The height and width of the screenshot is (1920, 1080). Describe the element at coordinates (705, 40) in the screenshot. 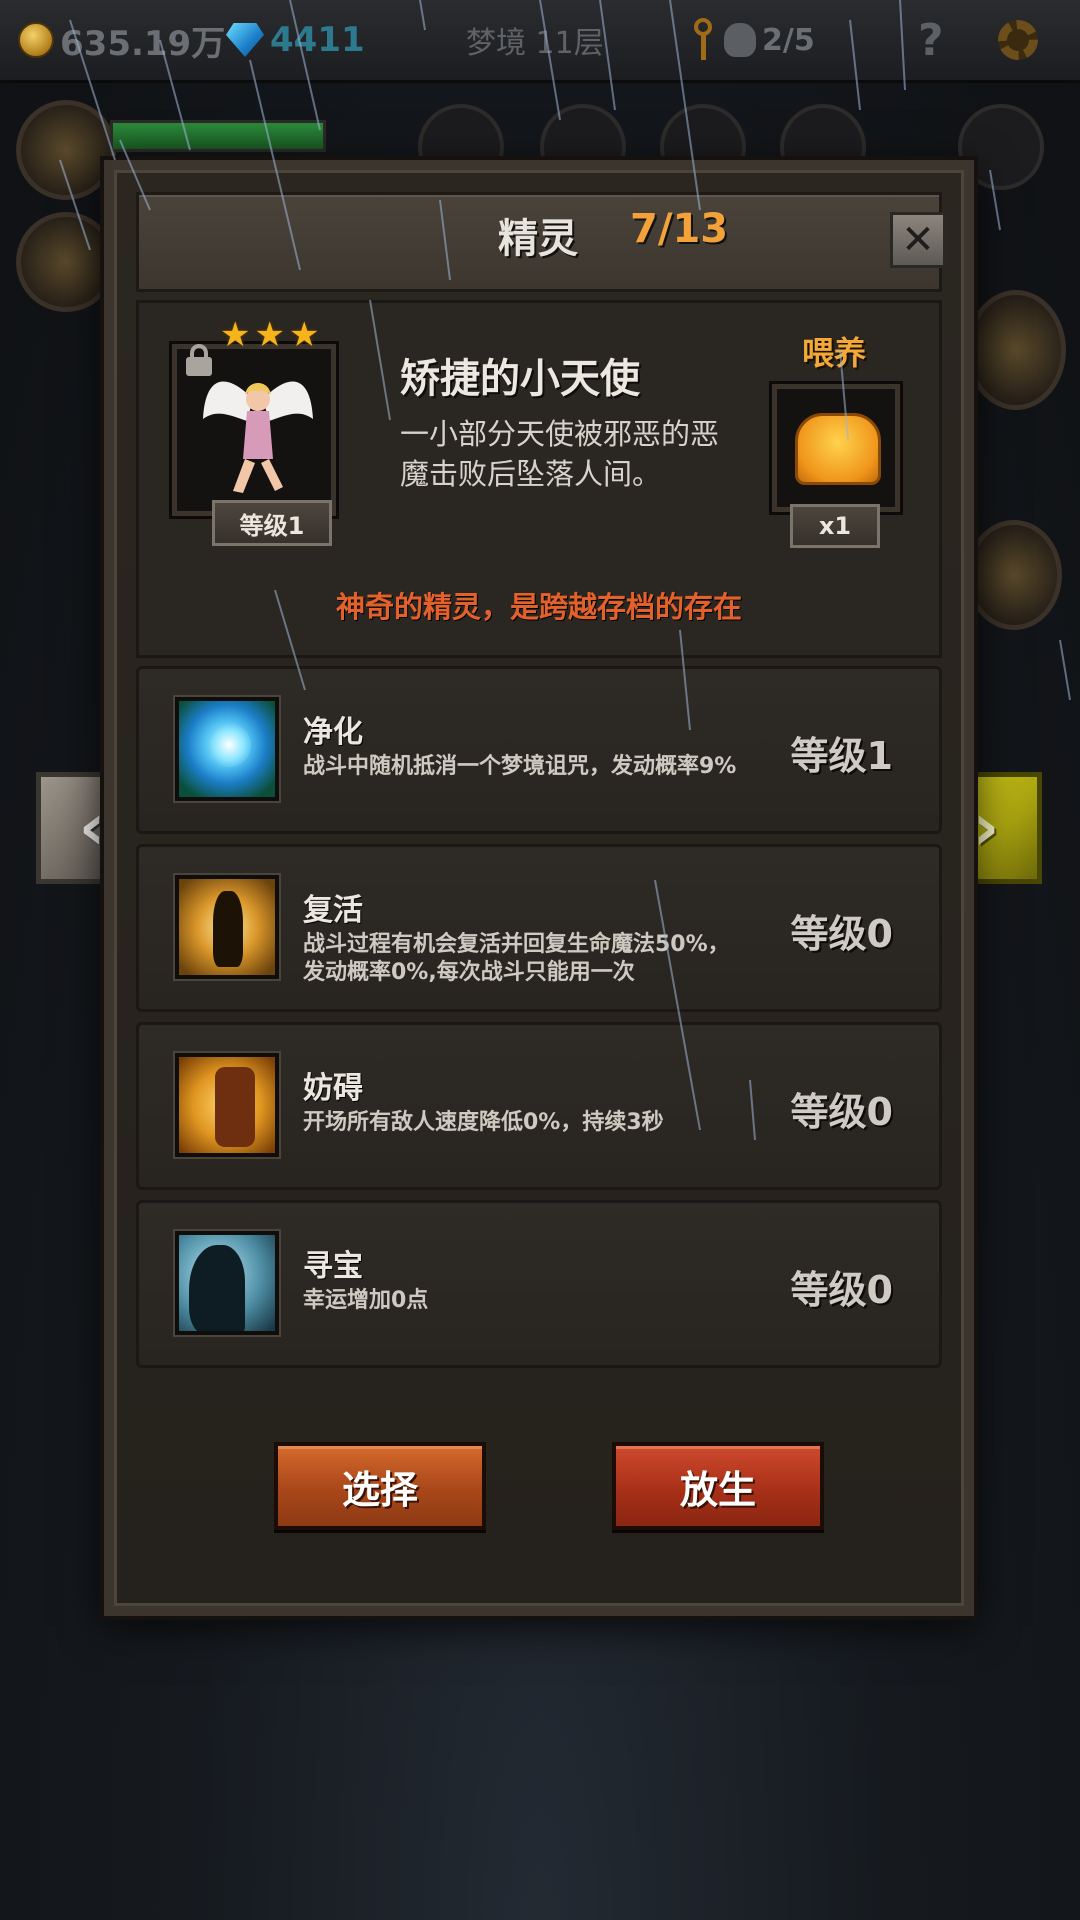

I see `key-icon` at that location.